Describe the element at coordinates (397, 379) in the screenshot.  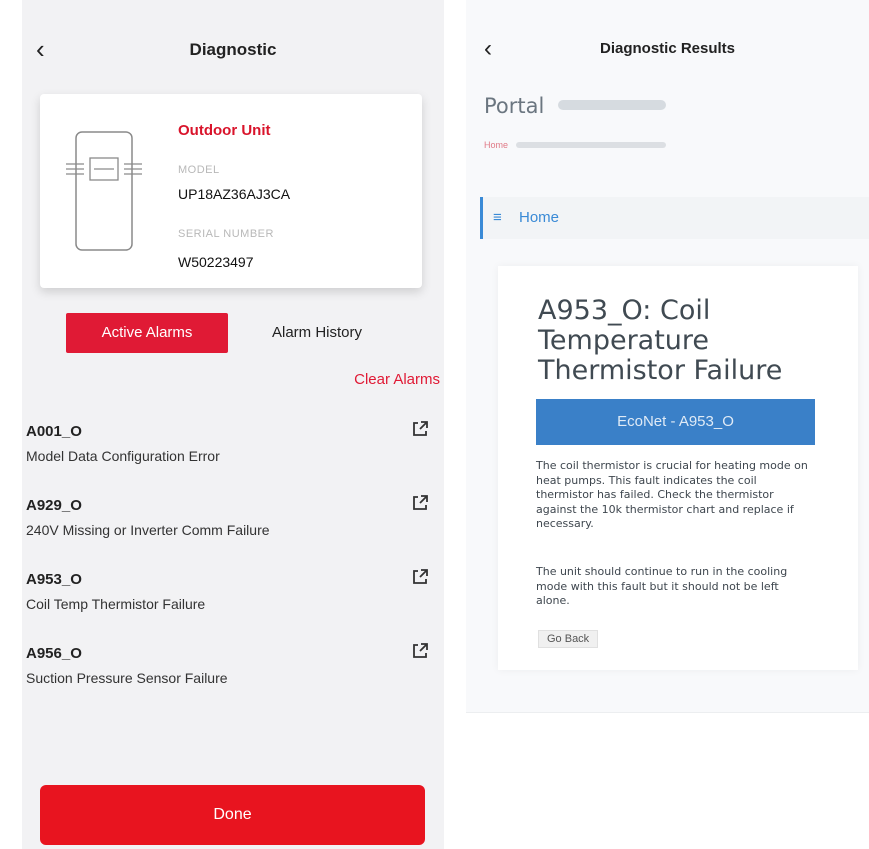
I see `clear-alarms-link: Clear Alarms` at that location.